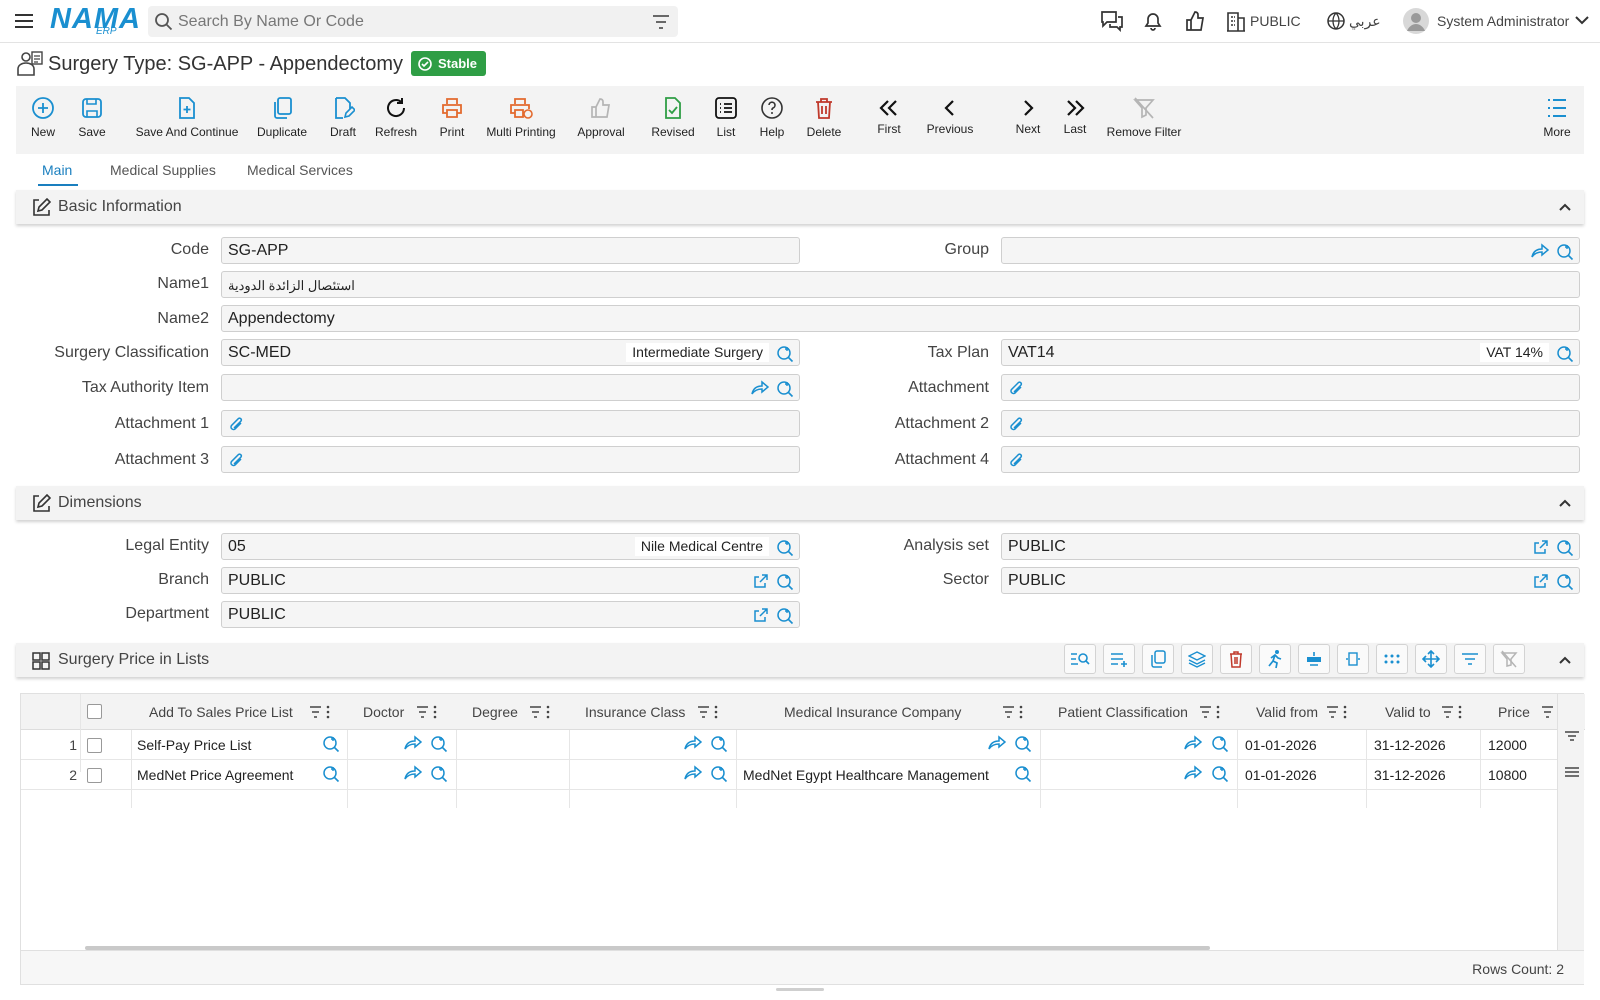 The height and width of the screenshot is (1000, 1600). I want to click on column-header: Valid from, so click(1287, 712).